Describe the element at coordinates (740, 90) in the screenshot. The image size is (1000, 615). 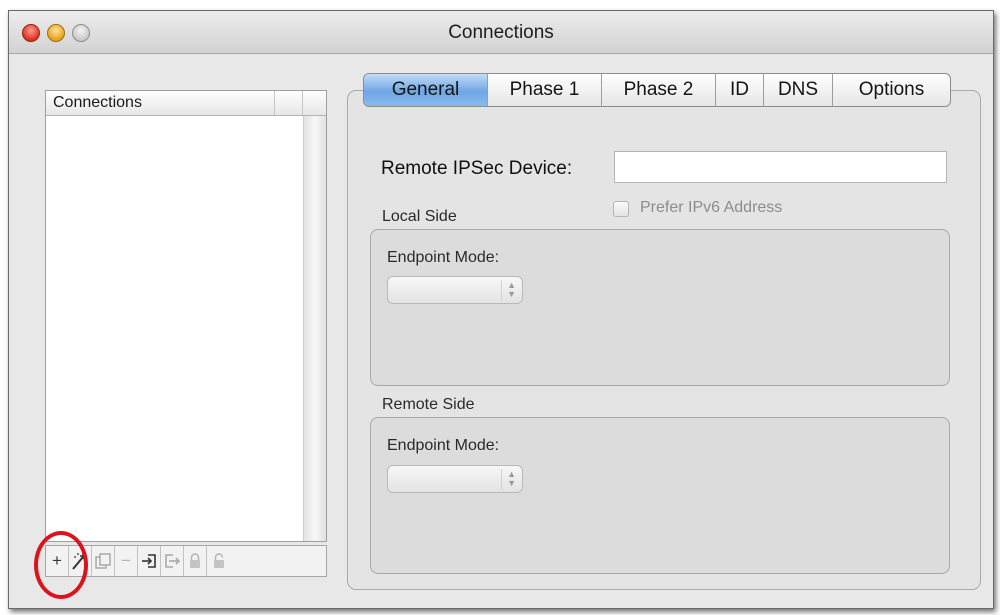
I see `tab-id: ID` at that location.